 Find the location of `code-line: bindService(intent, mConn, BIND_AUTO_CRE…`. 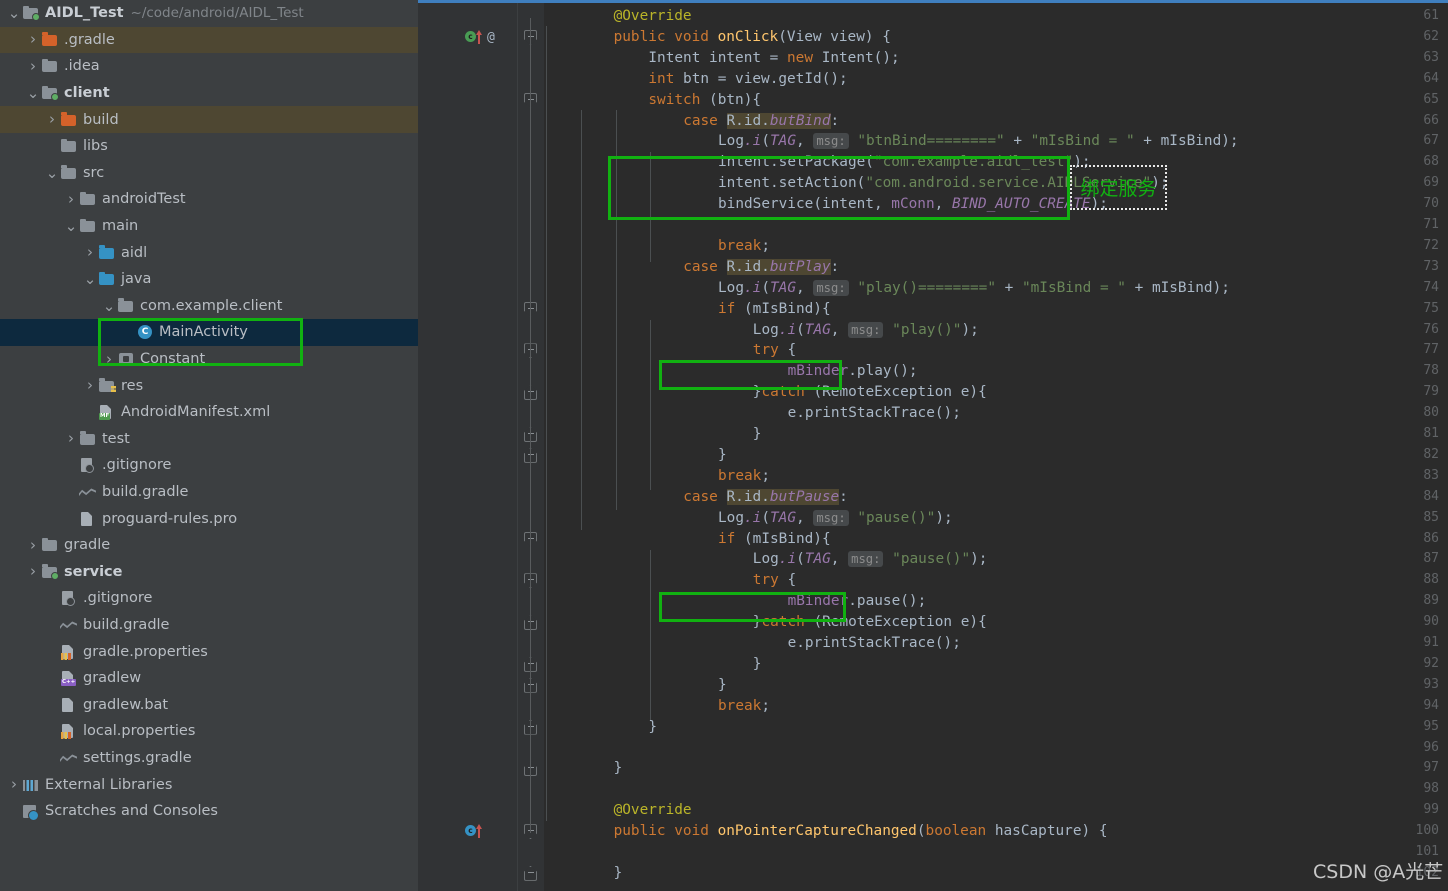

code-line: bindService(intent, mConn, BIND_AUTO_CRE… is located at coordinates (913, 204).